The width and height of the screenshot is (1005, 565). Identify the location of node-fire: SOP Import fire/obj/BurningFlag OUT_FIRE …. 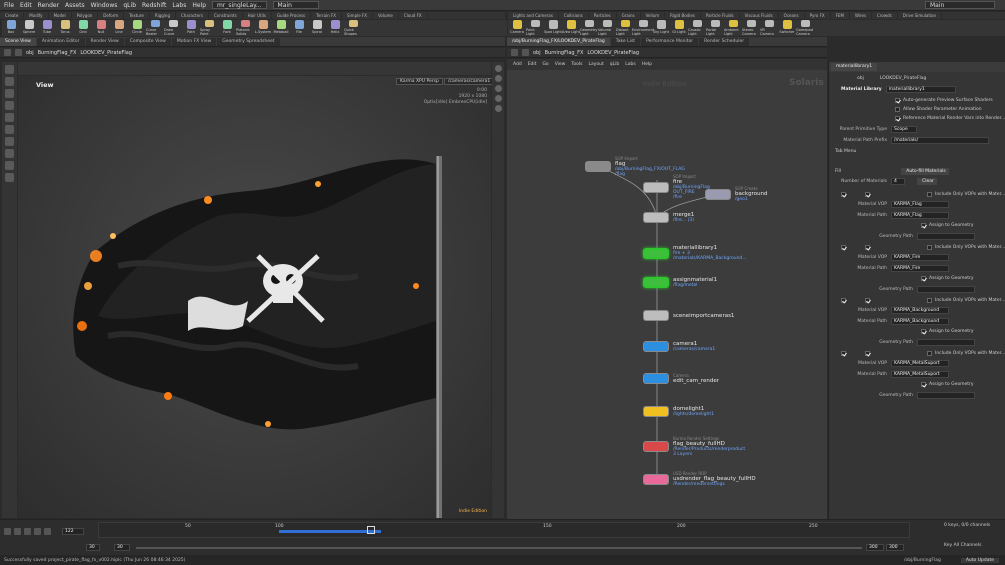
(676, 187).